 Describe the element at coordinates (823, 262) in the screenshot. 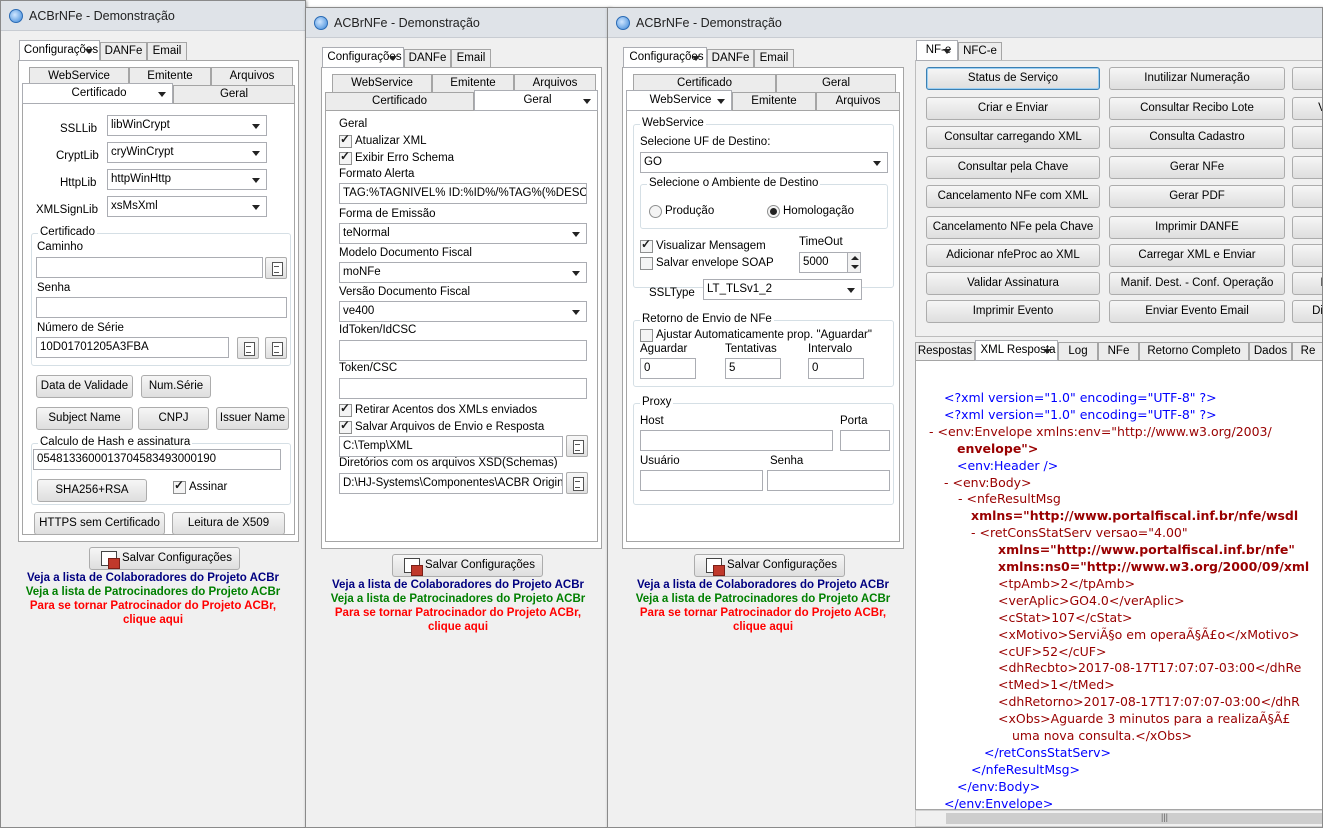

I see `timeout-input: 5000` at that location.